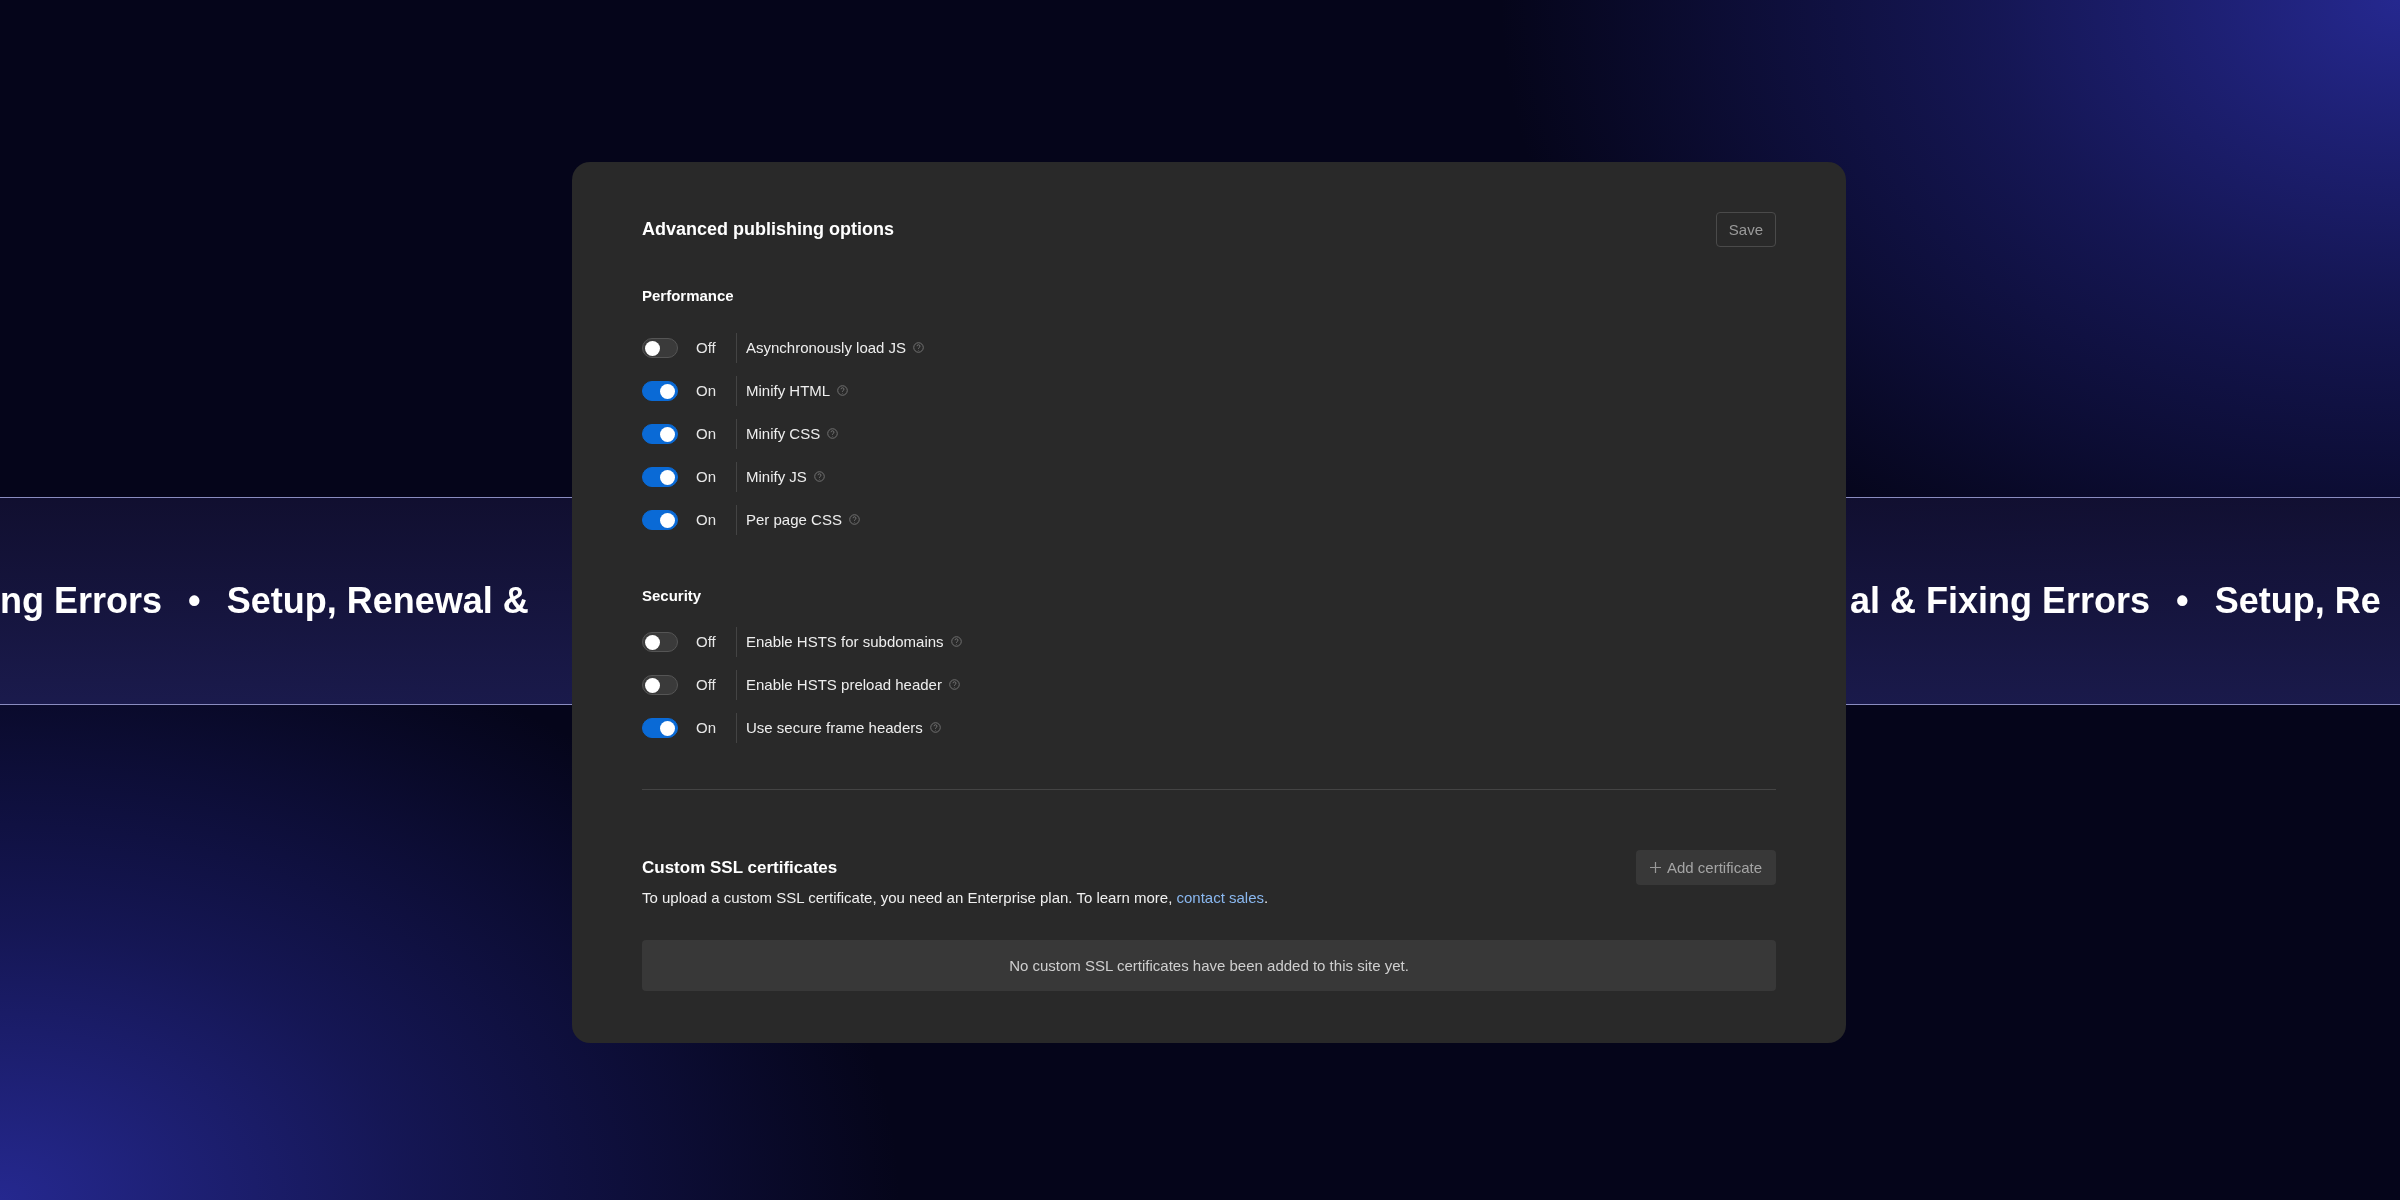  Describe the element at coordinates (740, 867) in the screenshot. I see `section-heading: Custom SSL certificates` at that location.